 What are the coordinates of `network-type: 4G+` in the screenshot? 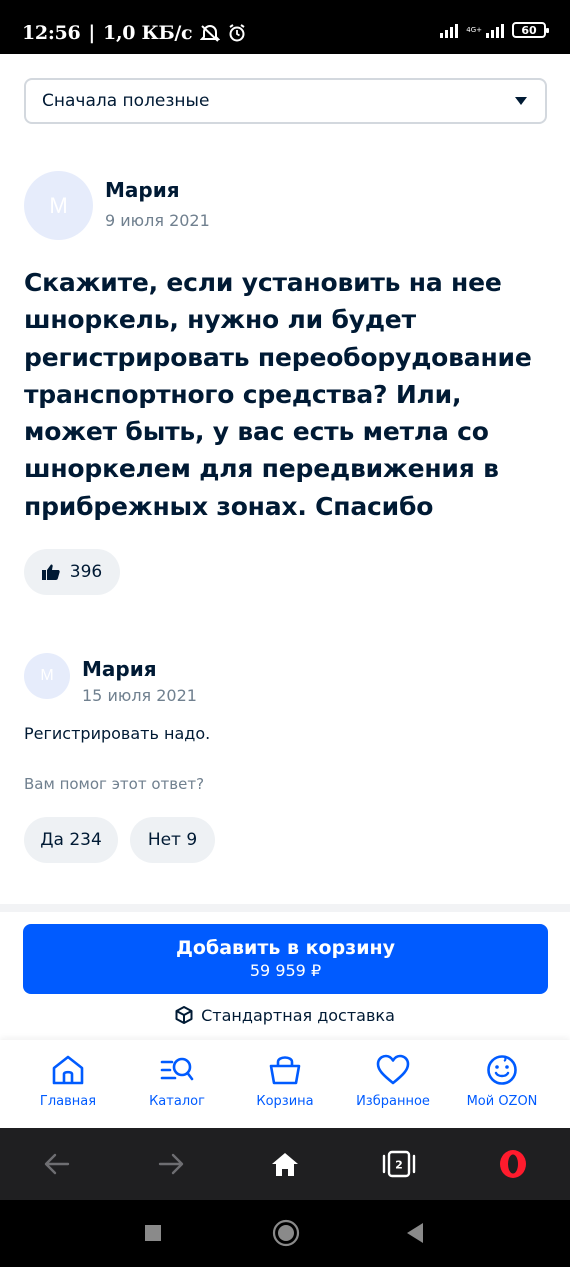 It's located at (474, 30).